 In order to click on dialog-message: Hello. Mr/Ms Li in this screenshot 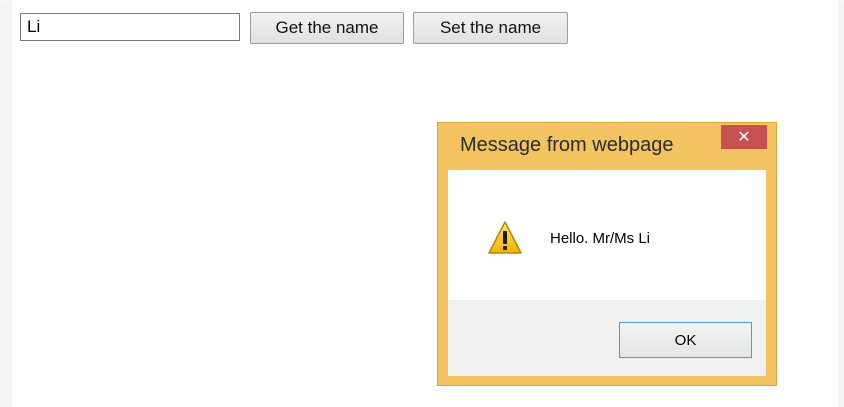, I will do `click(600, 238)`.